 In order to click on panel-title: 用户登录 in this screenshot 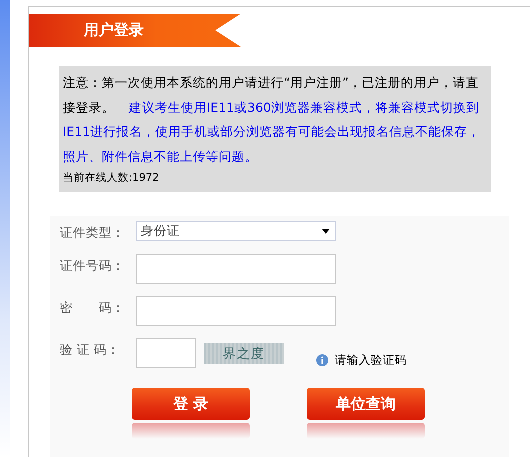, I will do `click(114, 30)`.